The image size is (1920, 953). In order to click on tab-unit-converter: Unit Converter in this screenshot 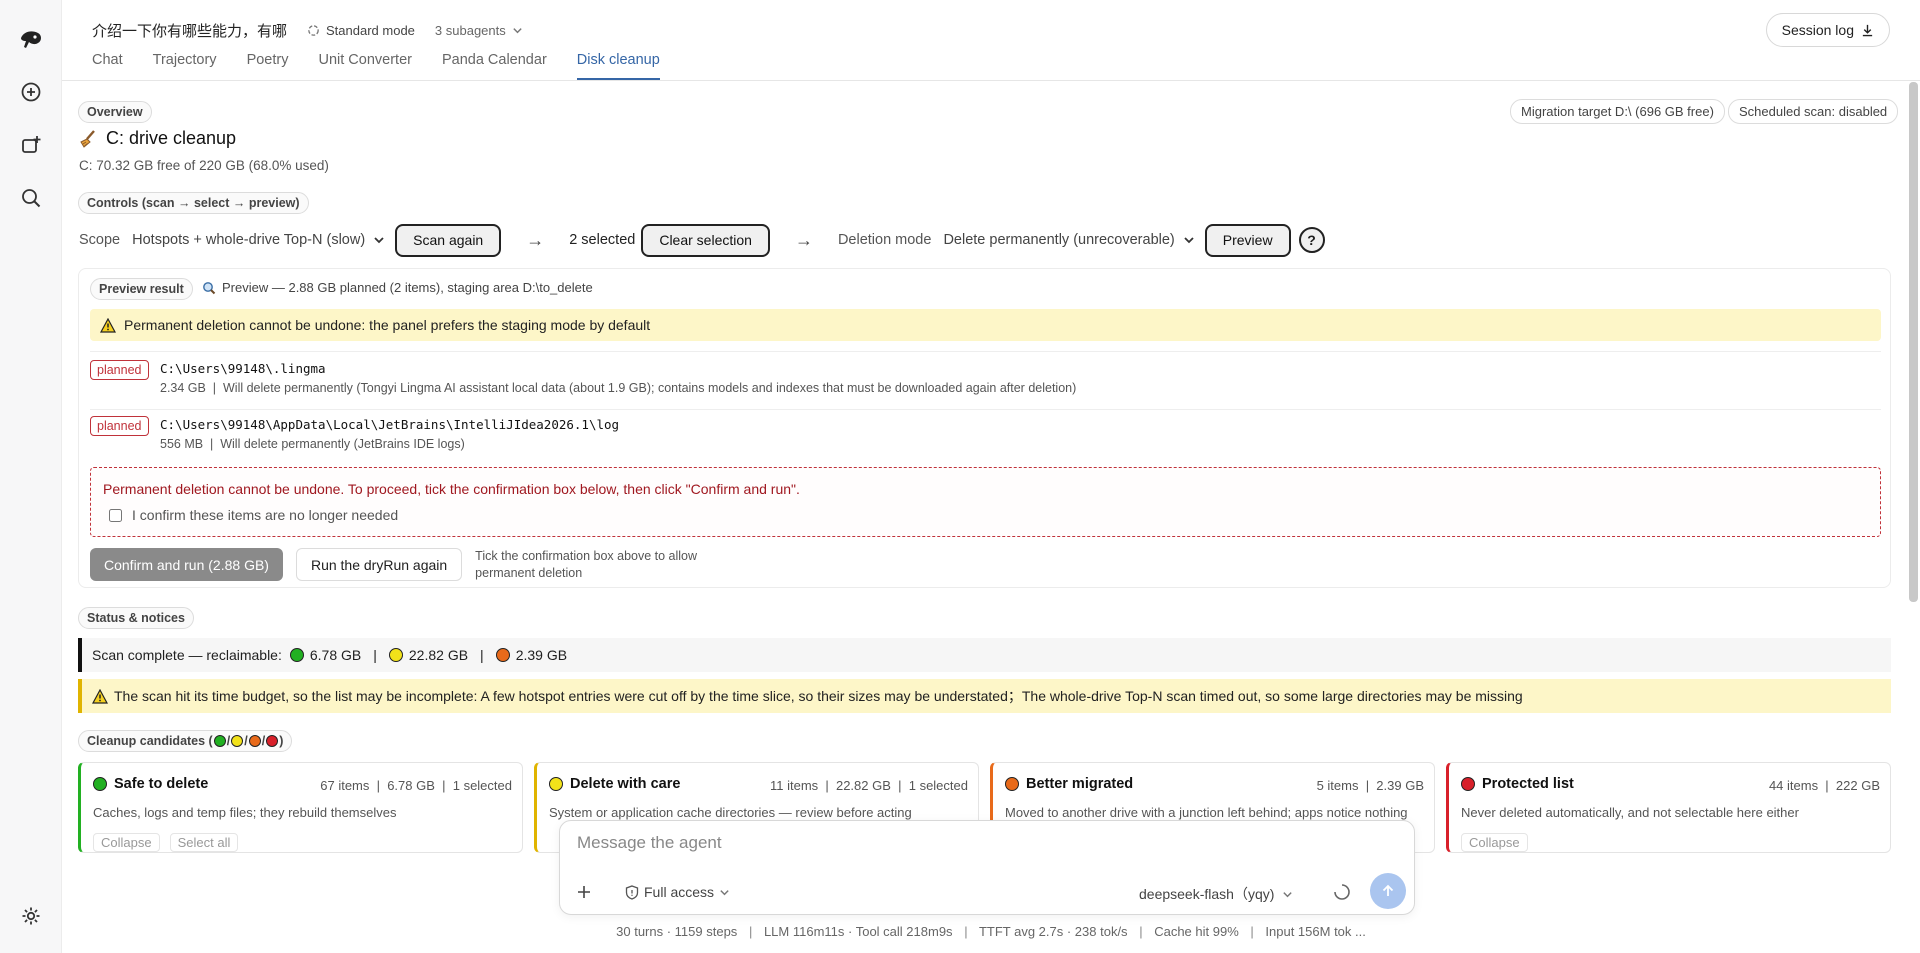, I will do `click(364, 66)`.